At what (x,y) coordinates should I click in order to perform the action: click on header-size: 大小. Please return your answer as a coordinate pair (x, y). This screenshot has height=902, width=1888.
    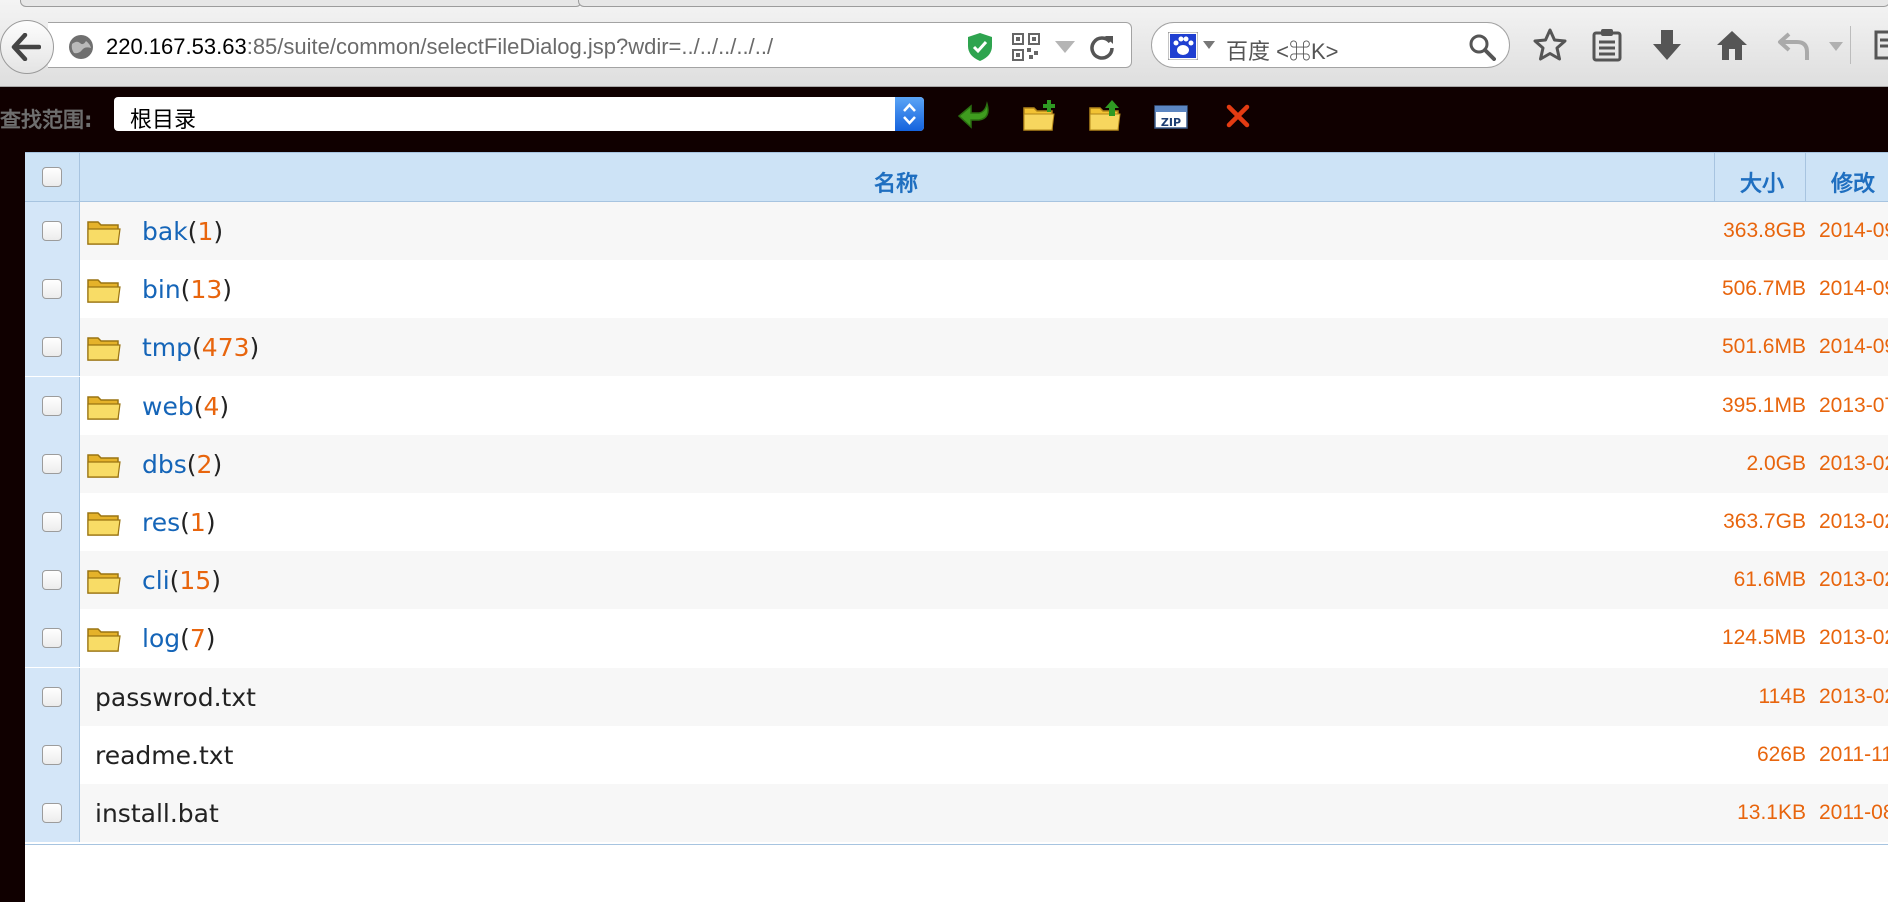
    Looking at the image, I should click on (1762, 182).